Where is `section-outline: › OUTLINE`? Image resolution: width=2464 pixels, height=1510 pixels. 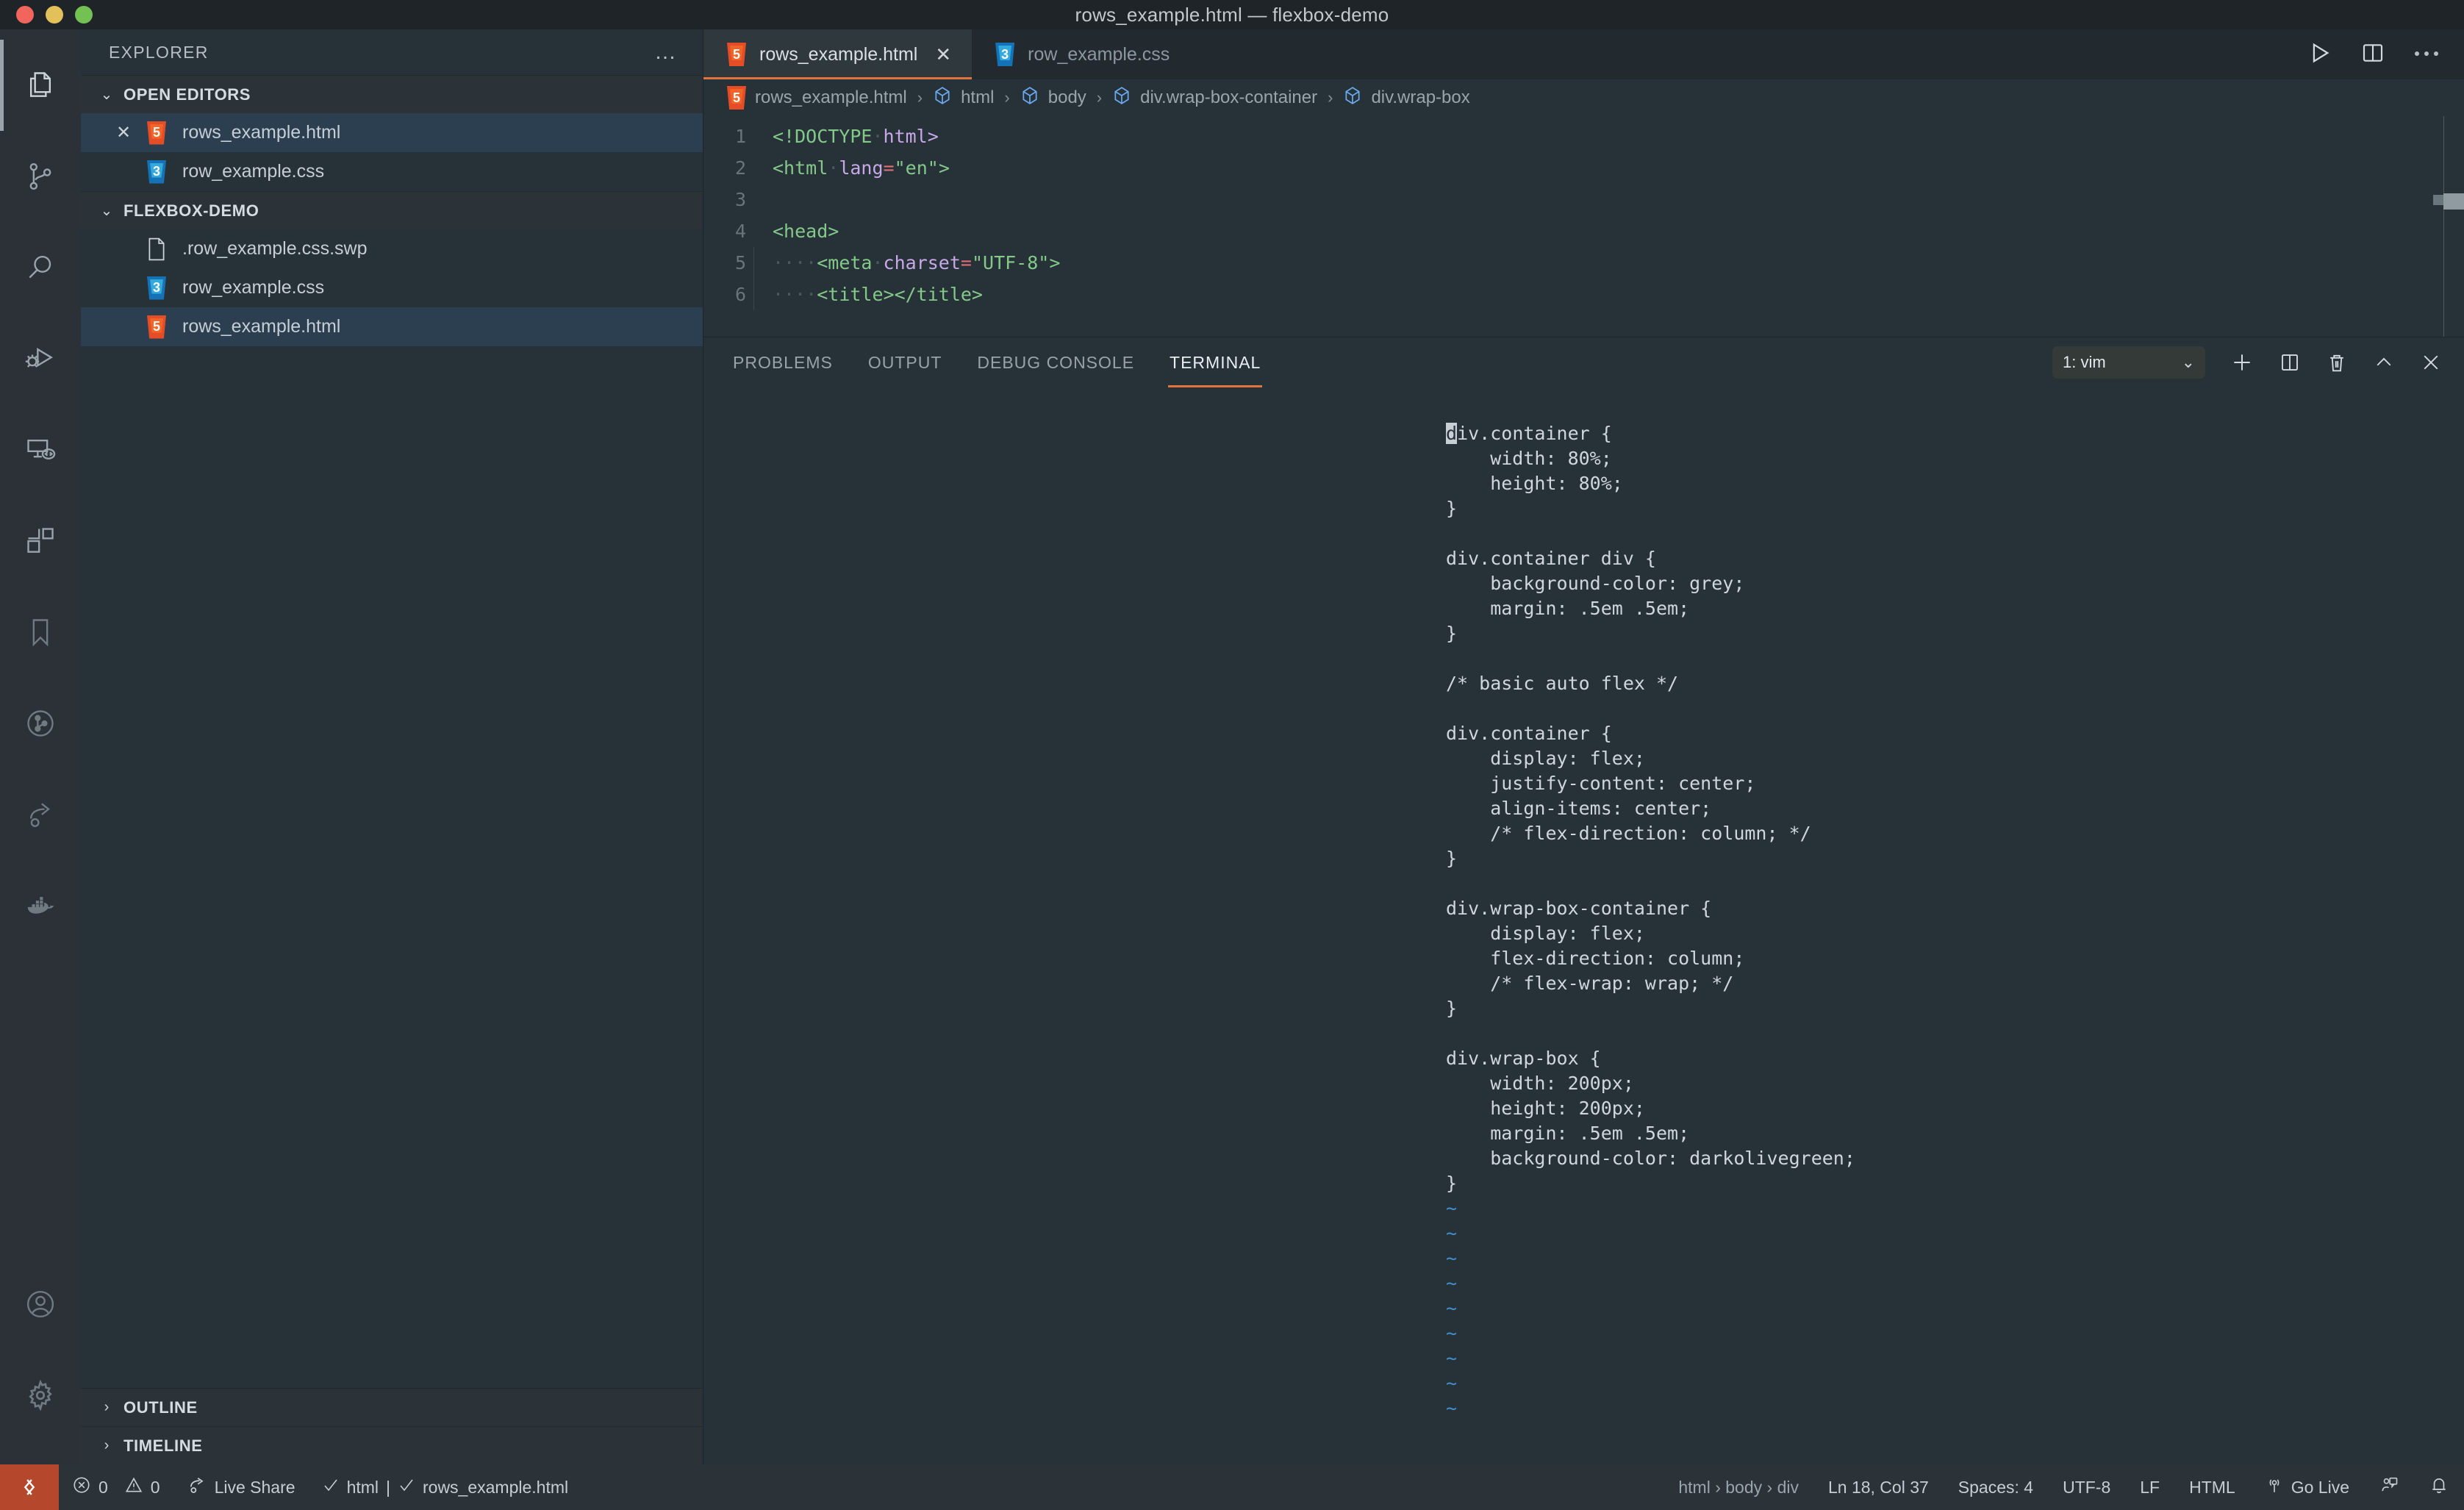 section-outline: › OUTLINE is located at coordinates (392, 1407).